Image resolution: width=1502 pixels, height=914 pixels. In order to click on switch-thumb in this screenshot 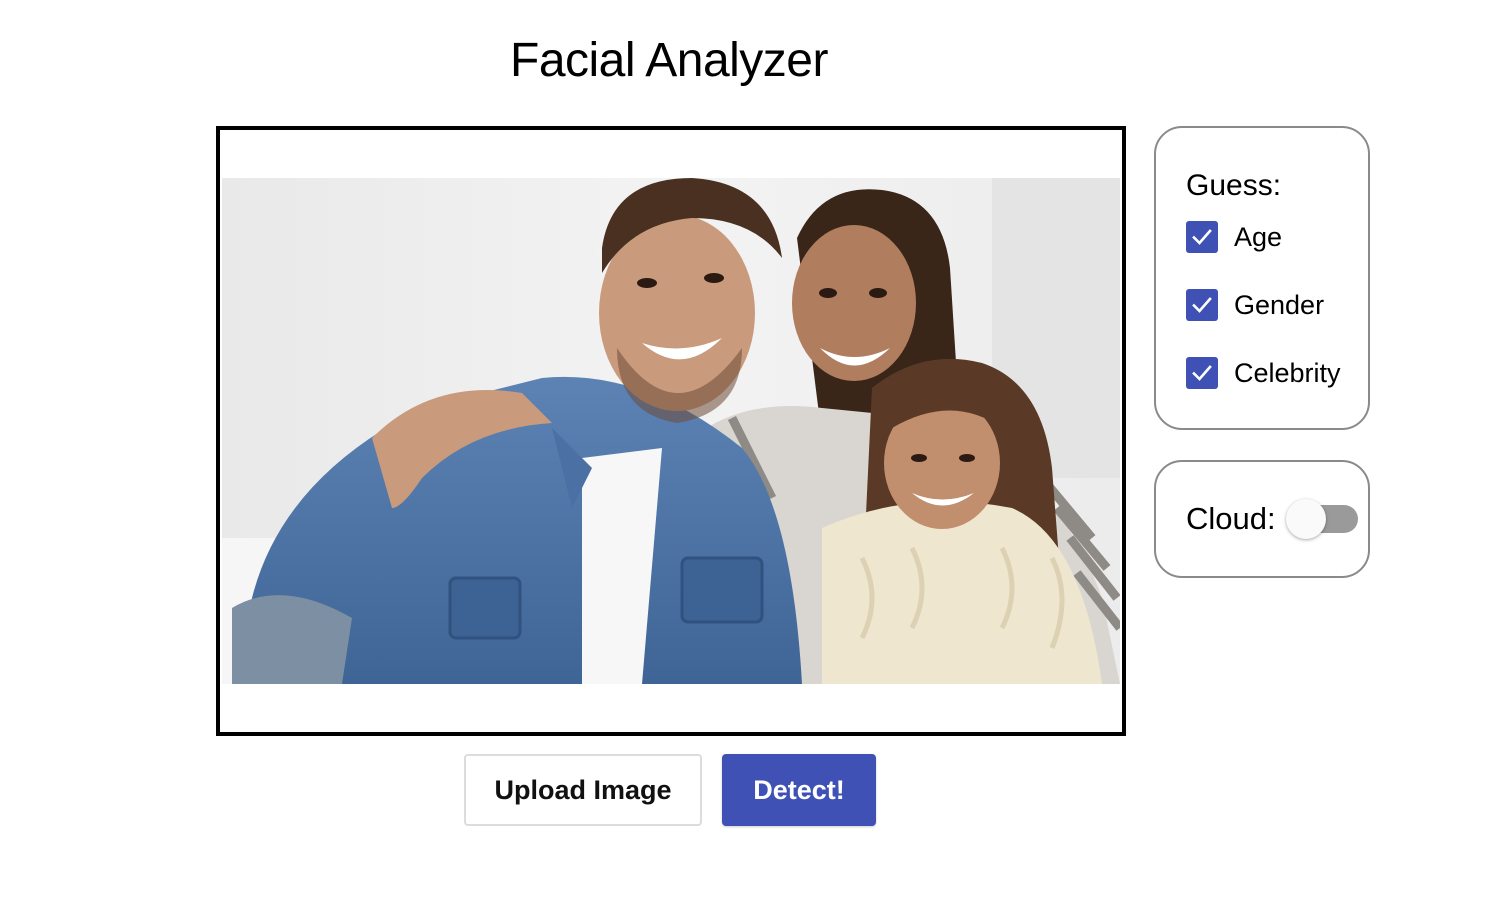, I will do `click(1305, 519)`.